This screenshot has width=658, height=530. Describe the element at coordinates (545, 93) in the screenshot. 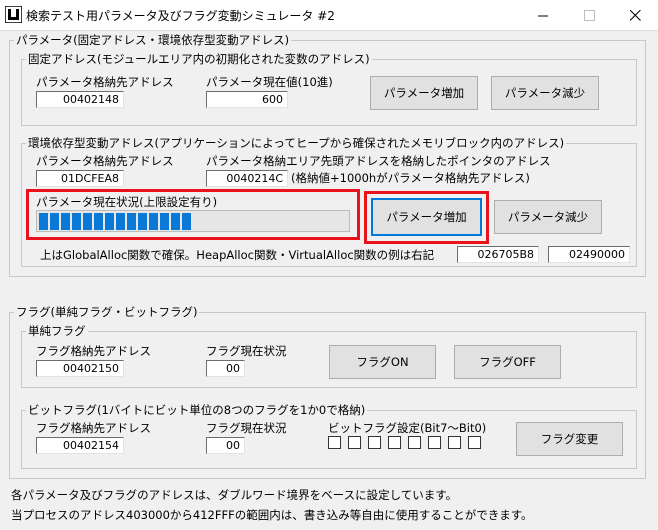

I see `fixed-decrease-button: パラメータ減少` at that location.